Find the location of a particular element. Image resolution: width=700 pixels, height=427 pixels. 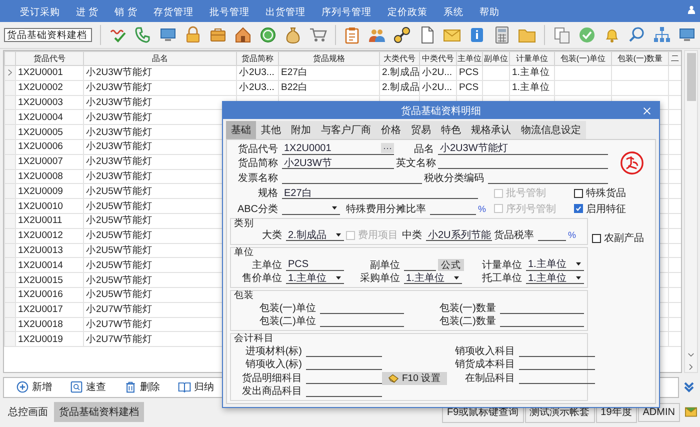

field-label: 发出商品科目 is located at coordinates (272, 391).